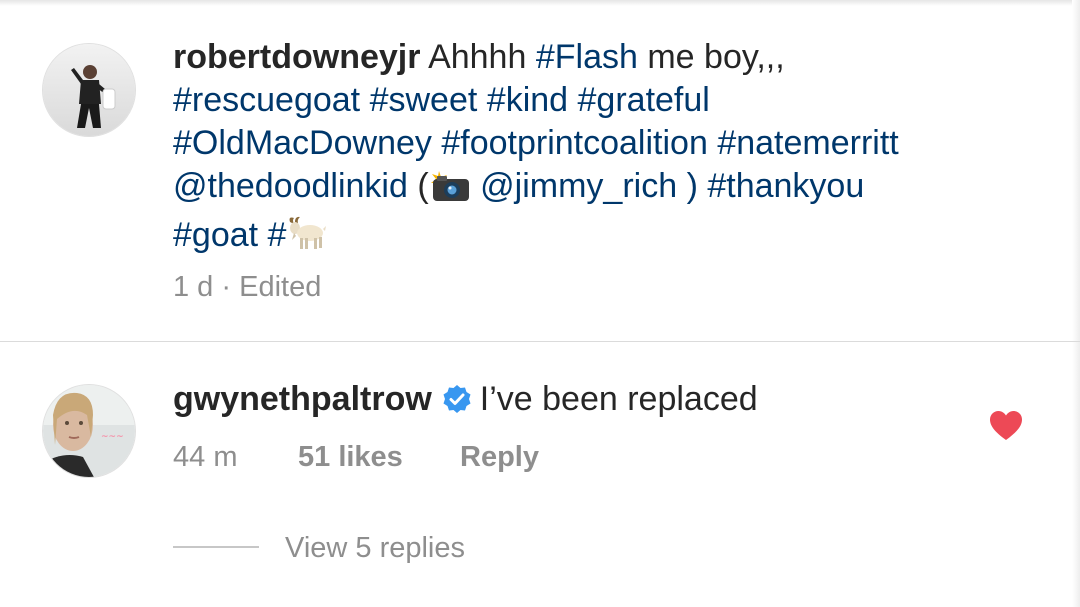 The width and height of the screenshot is (1080, 607). What do you see at coordinates (457, 403) in the screenshot?
I see `verified-badge-icon` at bounding box center [457, 403].